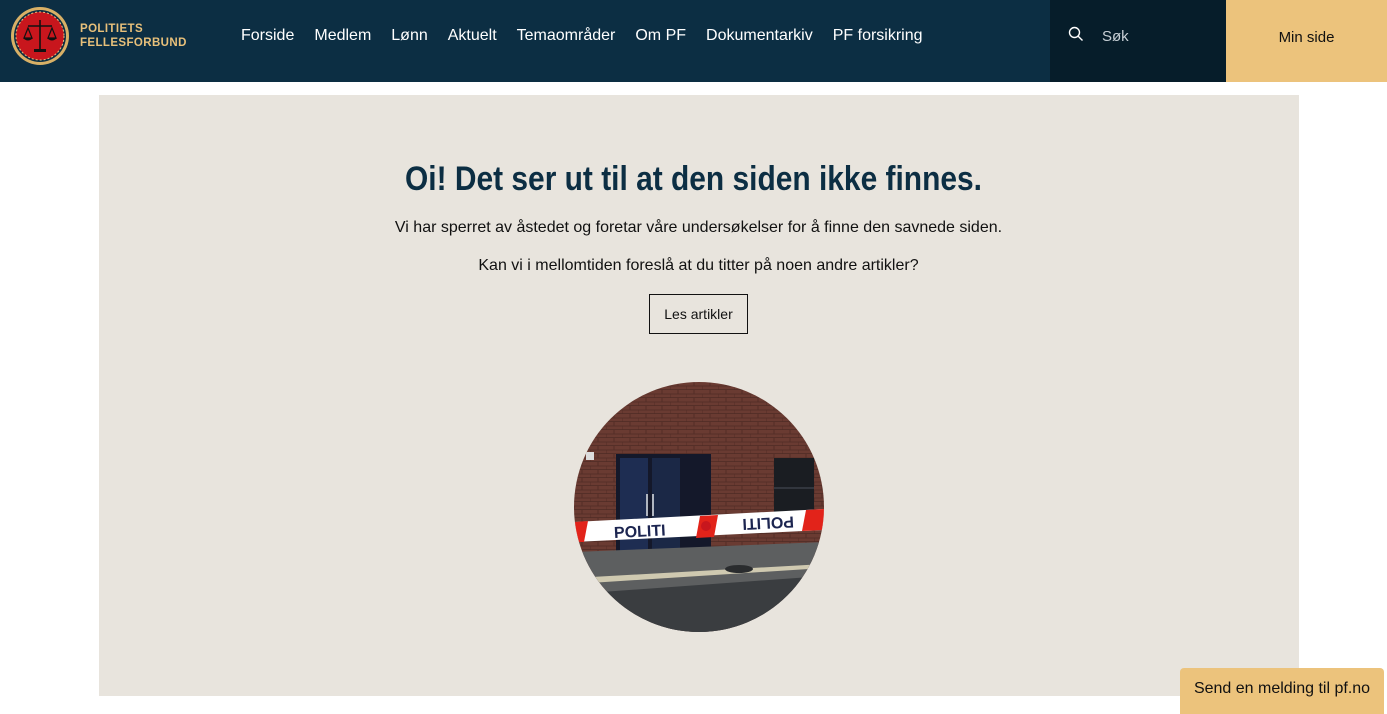 The width and height of the screenshot is (1387, 714). I want to click on nav-item-medlem: Medlem, so click(342, 36).